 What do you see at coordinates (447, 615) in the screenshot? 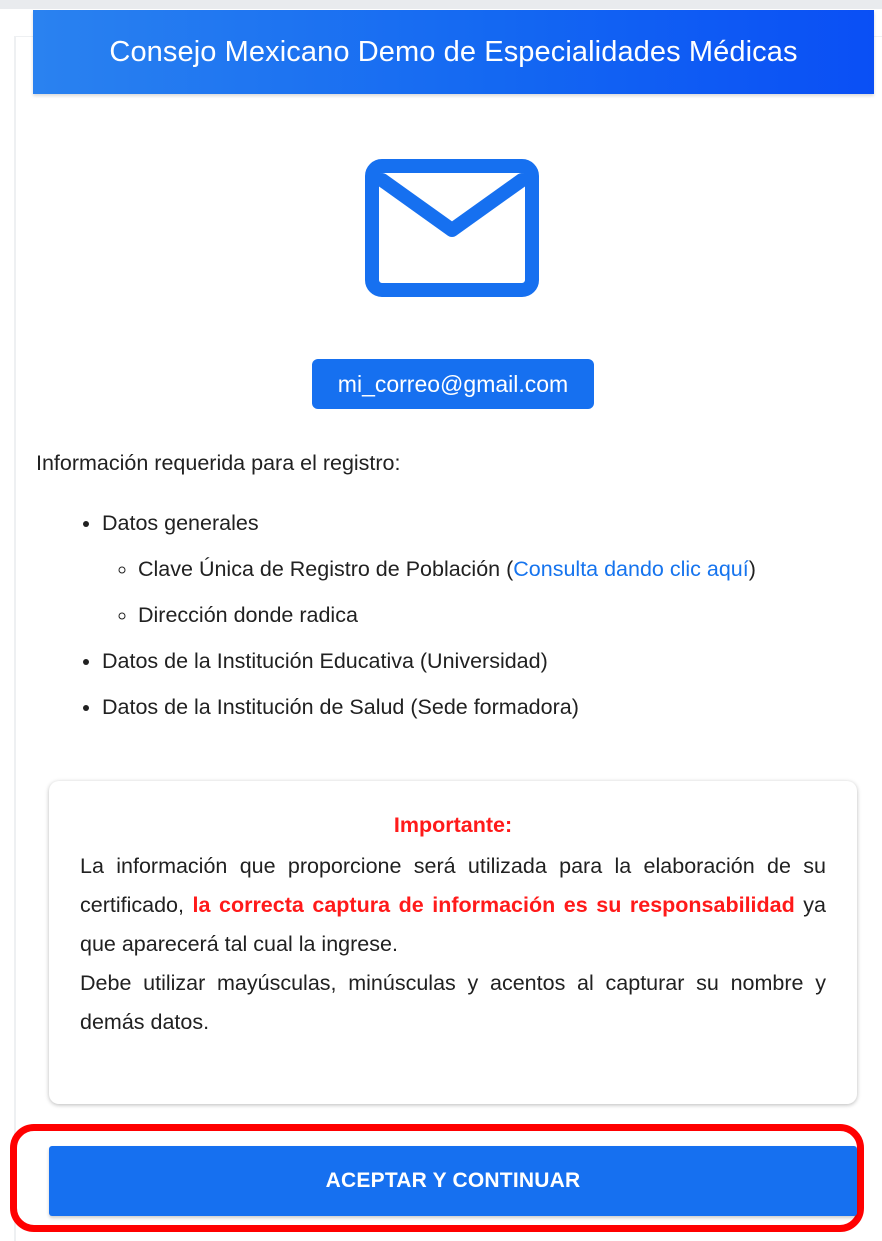
I see `list-item: Dirección donde radica` at bounding box center [447, 615].